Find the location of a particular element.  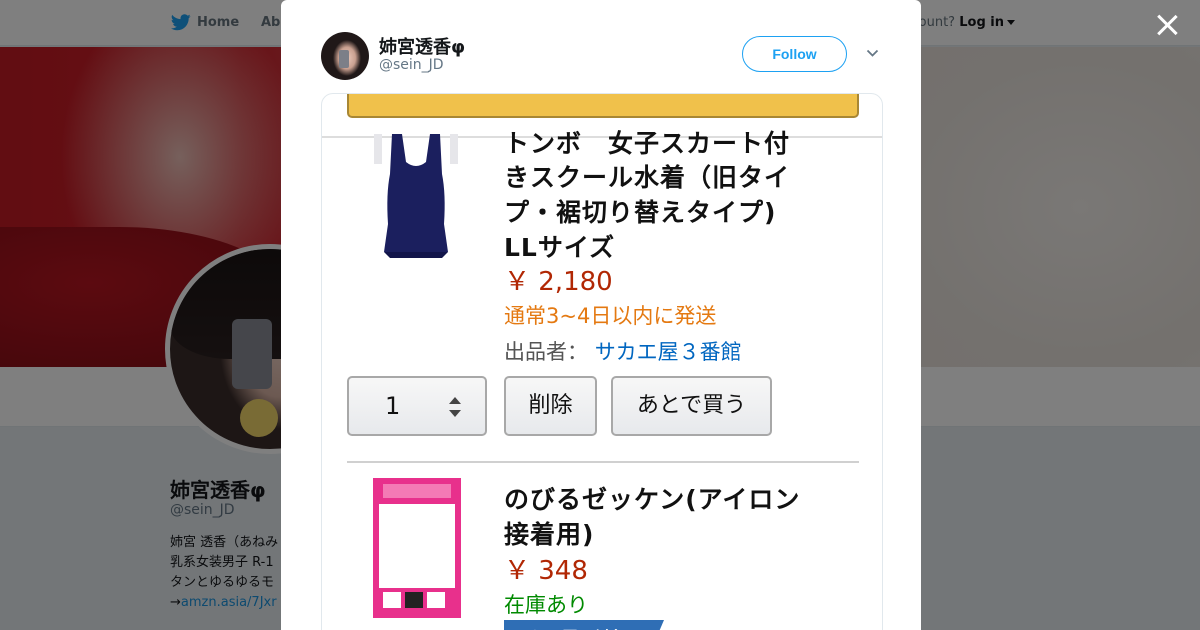

checkout-button-partial is located at coordinates (603, 106).